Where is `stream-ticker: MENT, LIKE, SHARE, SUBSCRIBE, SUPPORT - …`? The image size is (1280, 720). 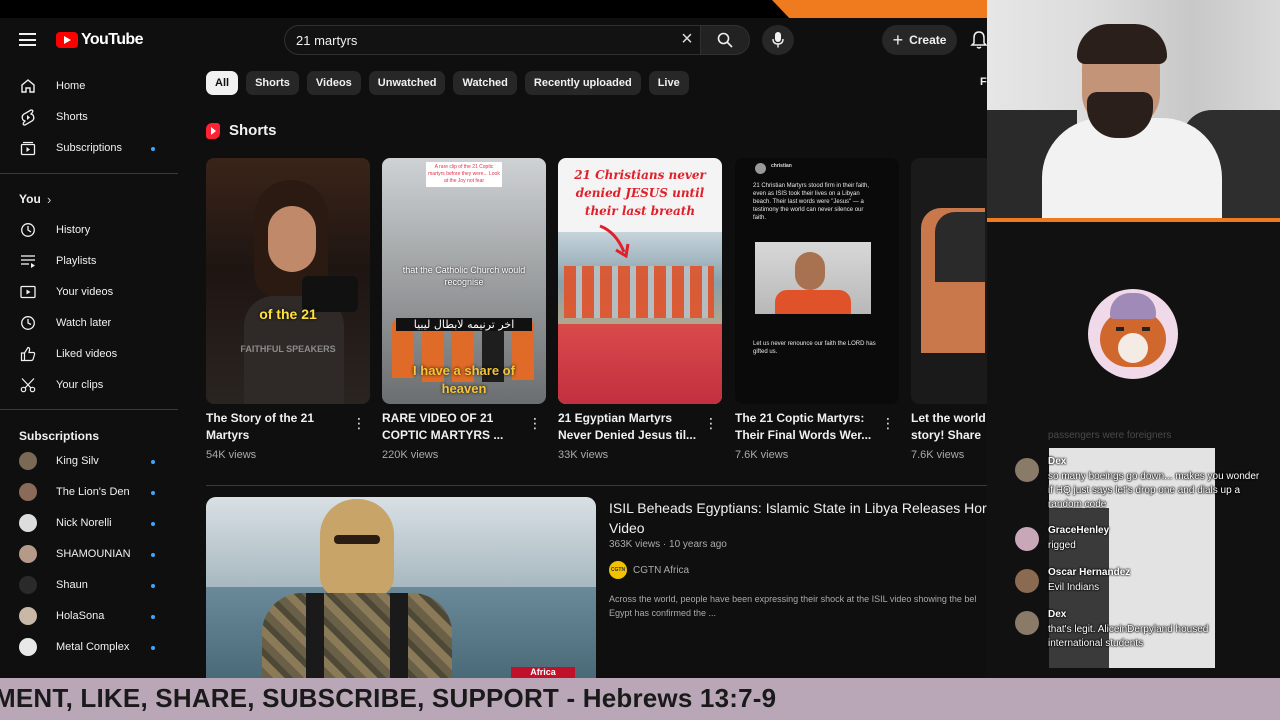 stream-ticker: MENT, LIKE, SHARE, SUBSCRIBE, SUPPORT - … is located at coordinates (640, 699).